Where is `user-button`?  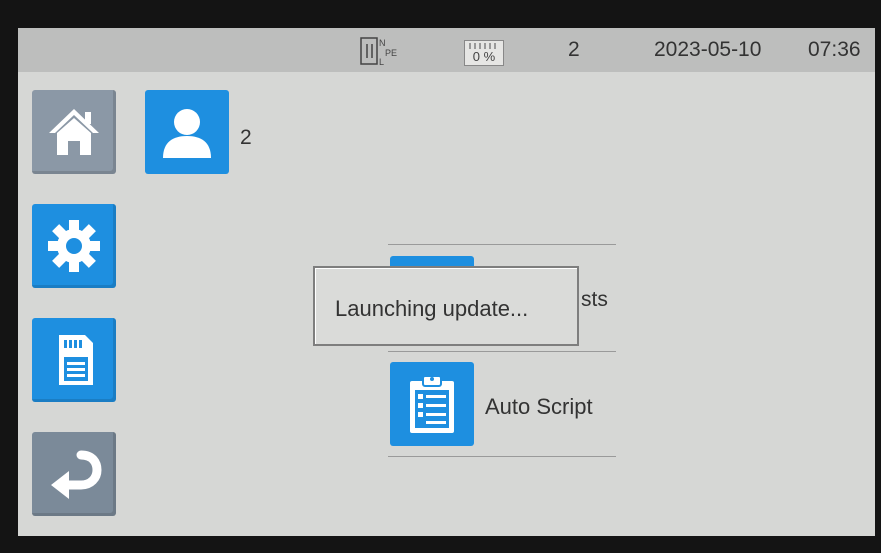
user-button is located at coordinates (187, 132).